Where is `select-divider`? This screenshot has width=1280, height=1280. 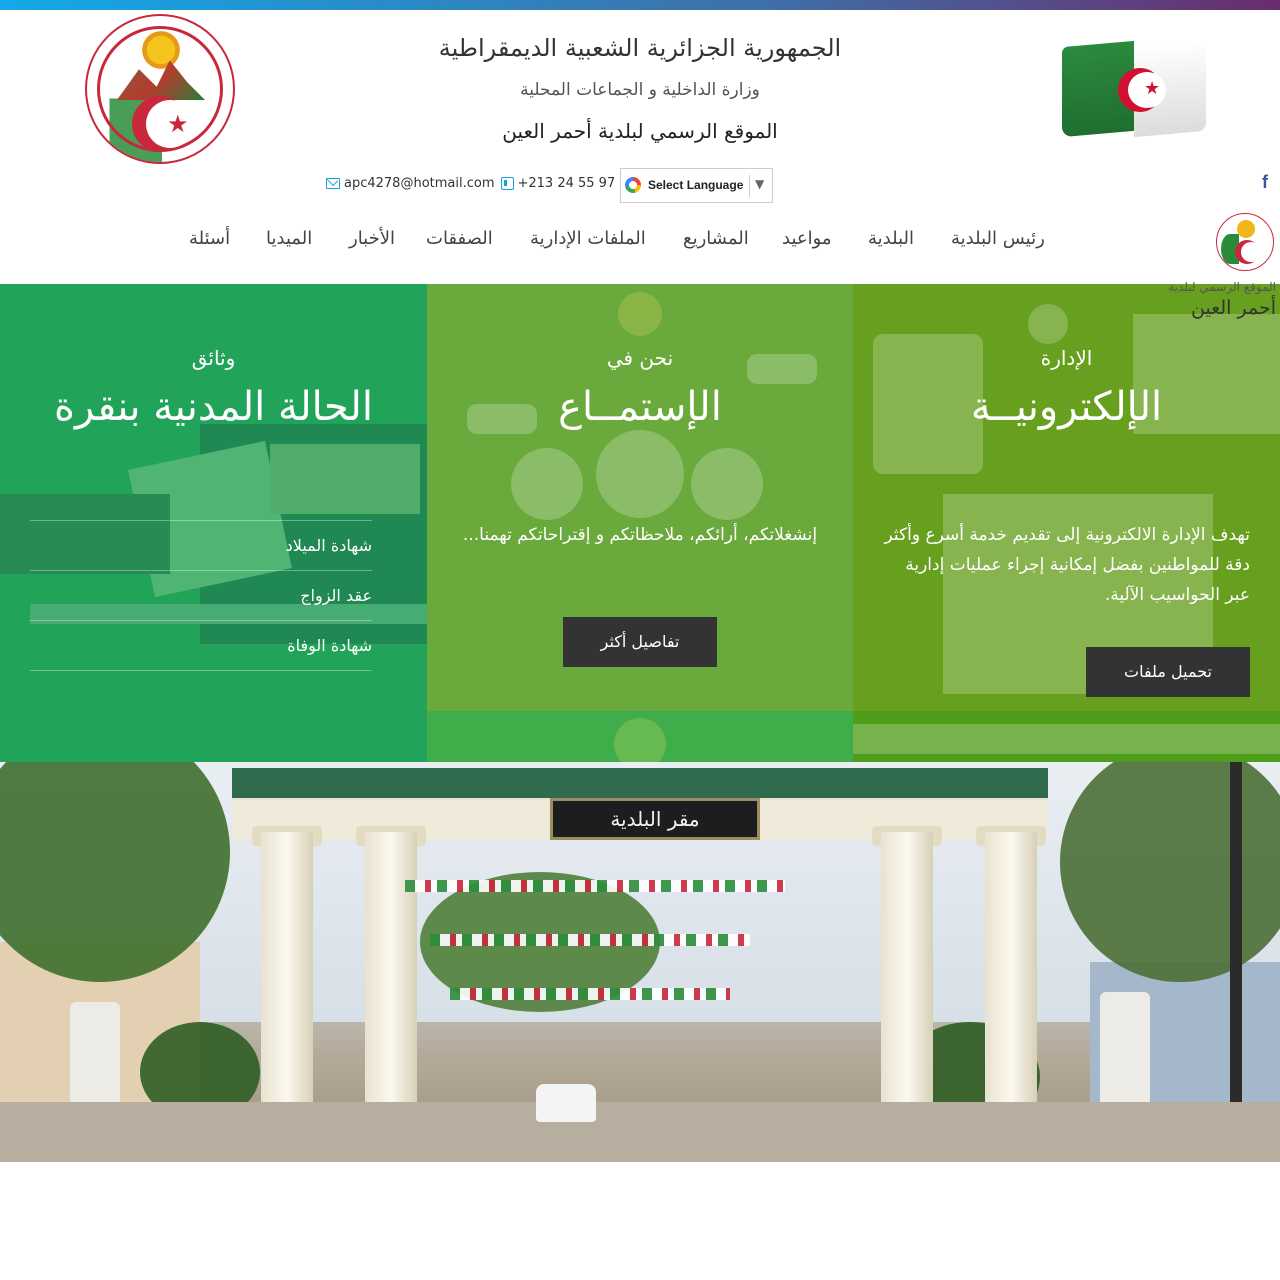 select-divider is located at coordinates (749, 186).